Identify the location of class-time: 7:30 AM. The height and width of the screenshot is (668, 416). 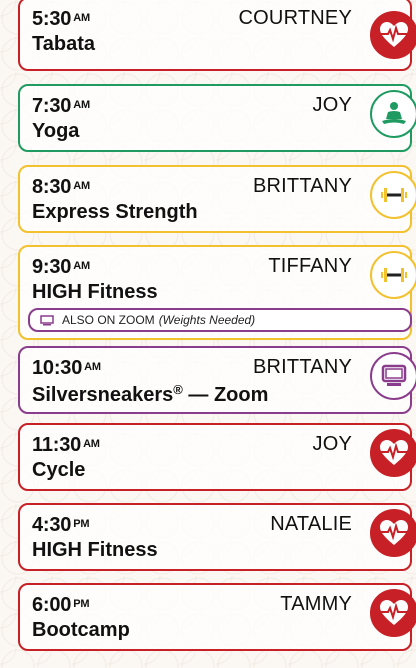
(61, 106).